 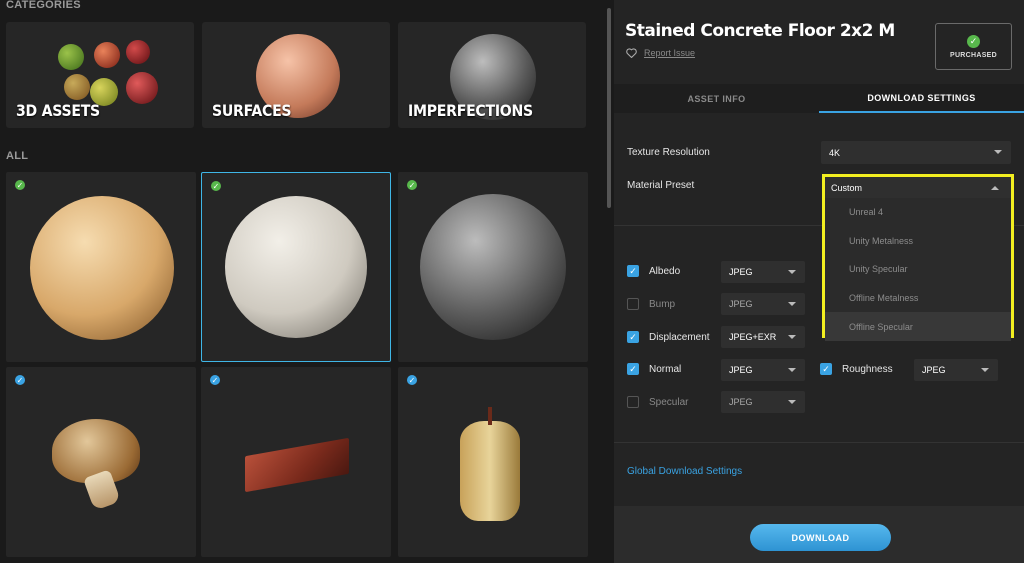 I want to click on roughness-checkbox: ✓, so click(x=826, y=369).